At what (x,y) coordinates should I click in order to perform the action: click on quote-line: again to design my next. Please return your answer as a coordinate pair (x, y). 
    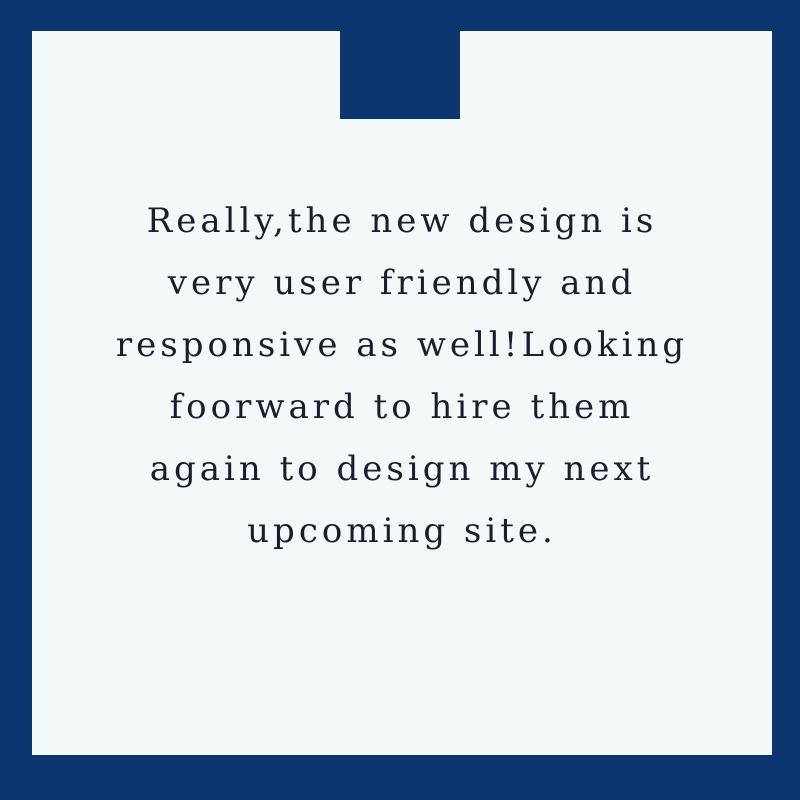
    Looking at the image, I should click on (402, 469).